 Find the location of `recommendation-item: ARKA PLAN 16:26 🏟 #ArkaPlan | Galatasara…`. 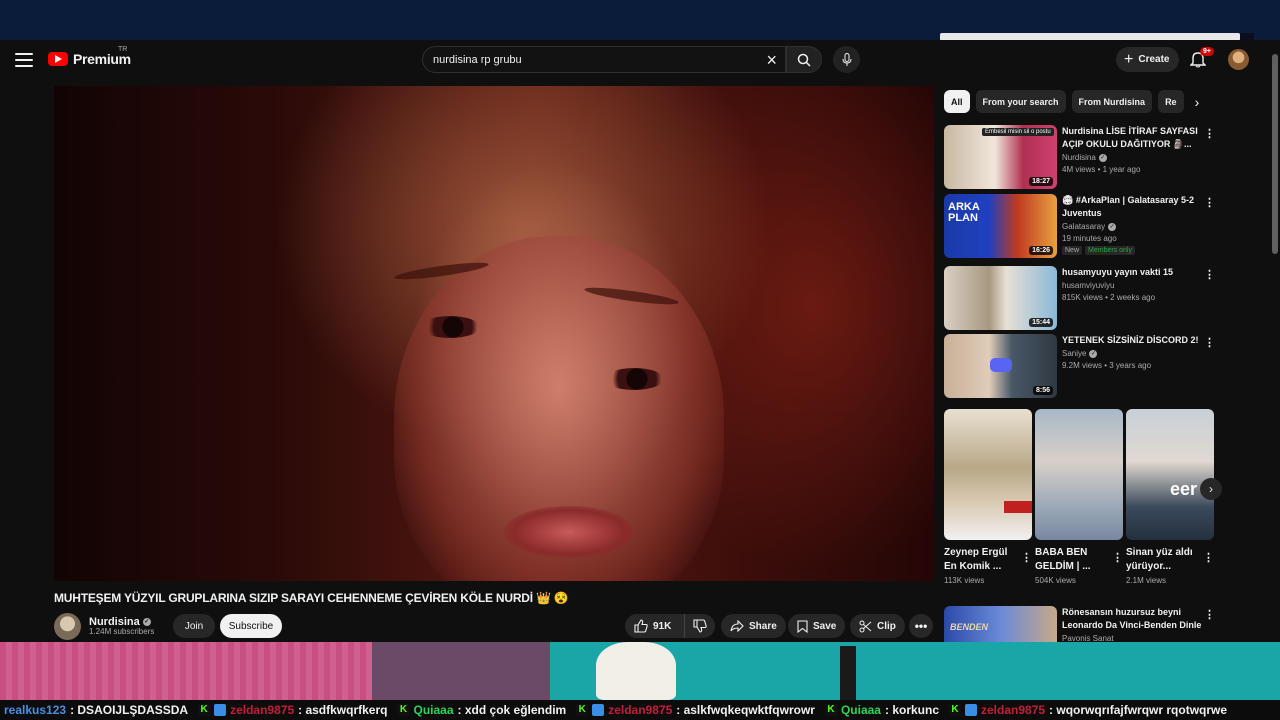

recommendation-item: ARKA PLAN 16:26 🏟 #ArkaPlan | Galatasara… is located at coordinates (1079, 226).